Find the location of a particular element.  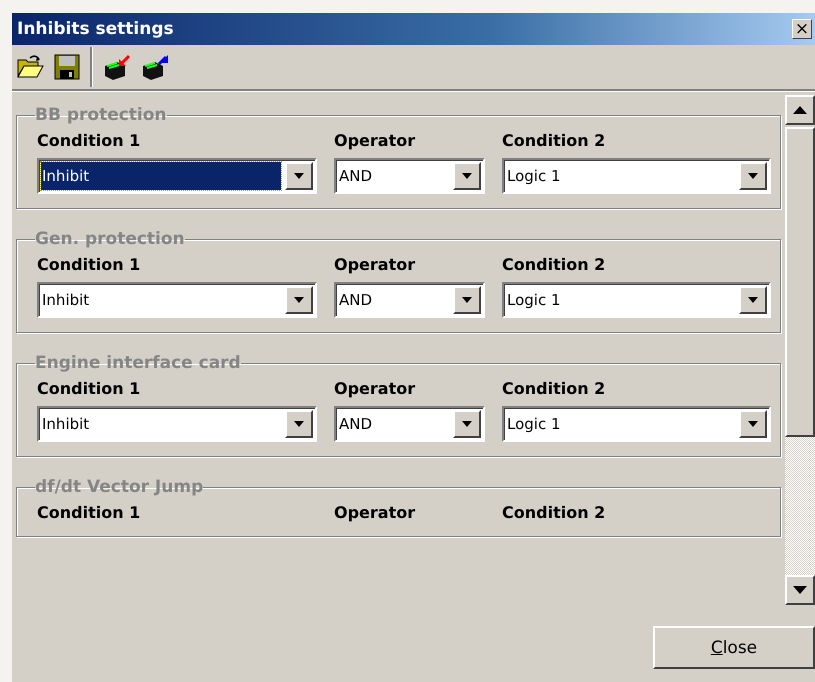

scrollbar is located at coordinates (800, 350).